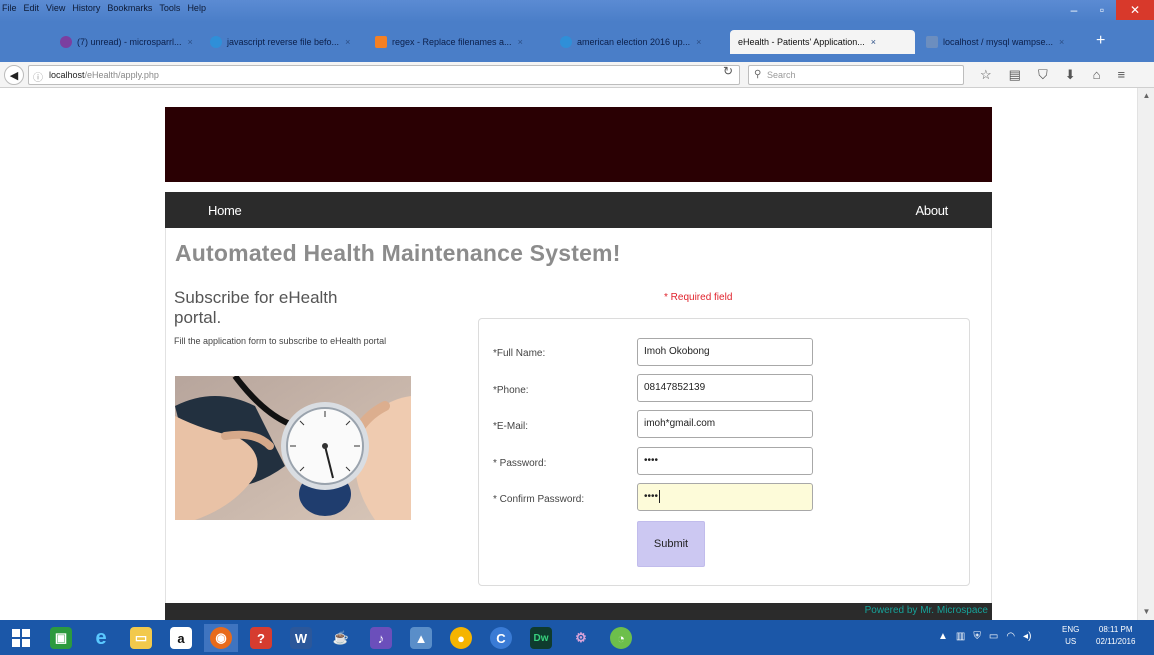 The height and width of the screenshot is (655, 1154). Describe the element at coordinates (384, 75) in the screenshot. I see `url-bar: ⓘ localhost/eHealth/apply.php` at that location.